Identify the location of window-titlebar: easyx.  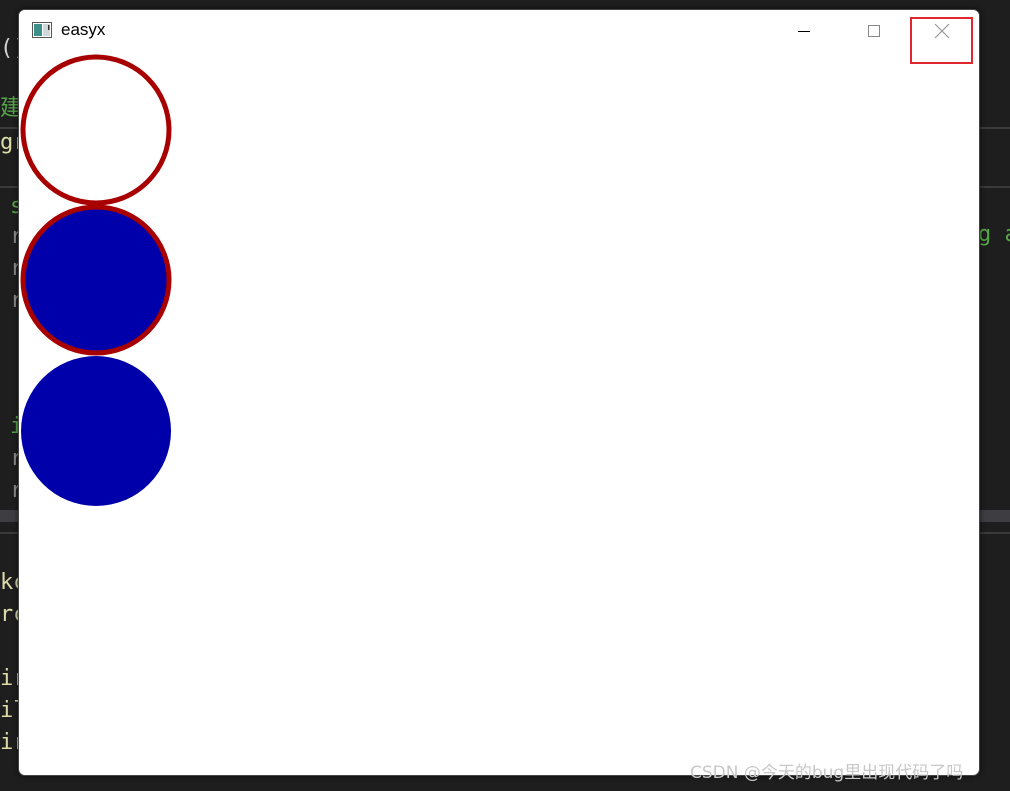
(499, 31).